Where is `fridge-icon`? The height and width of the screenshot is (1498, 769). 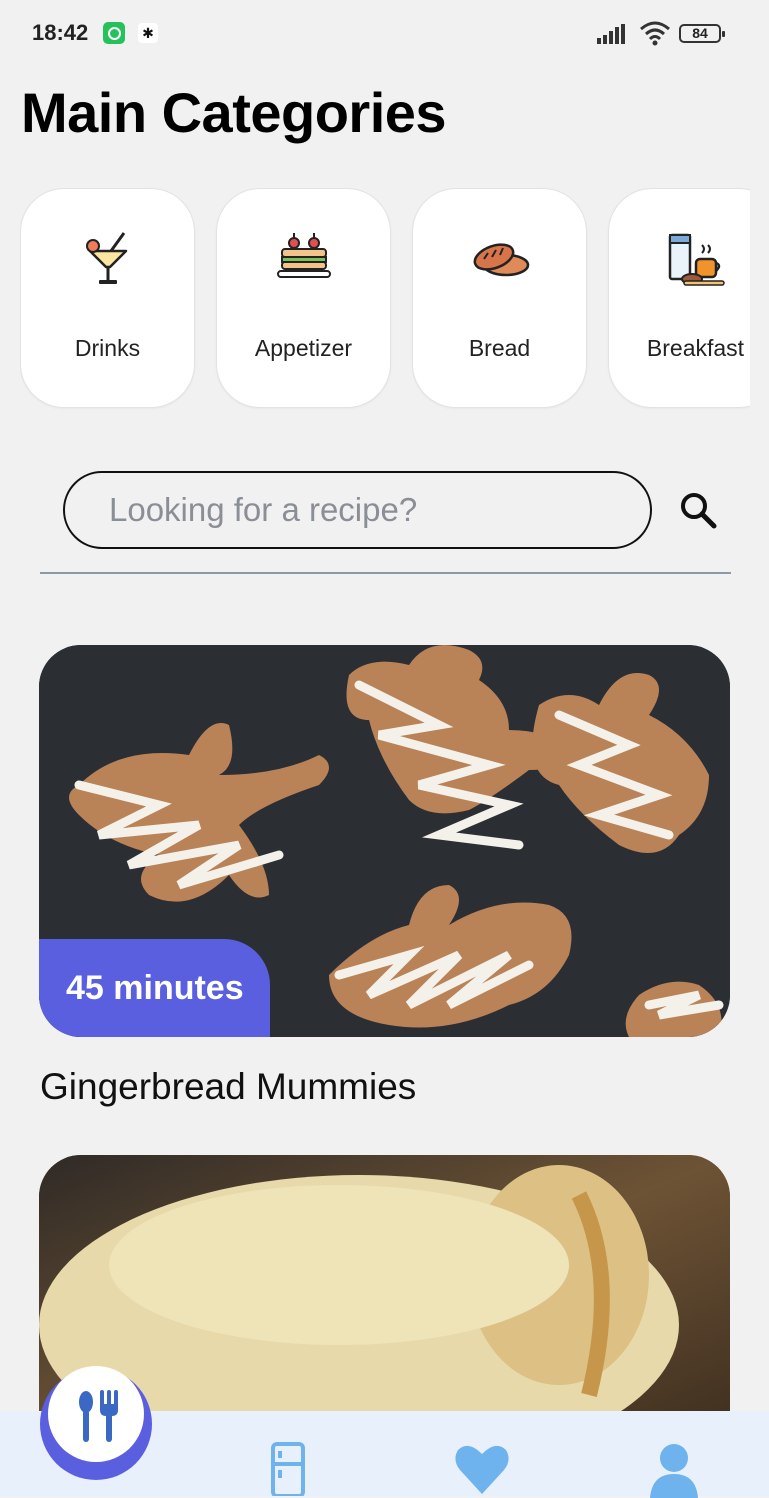
fridge-icon is located at coordinates (288, 1466).